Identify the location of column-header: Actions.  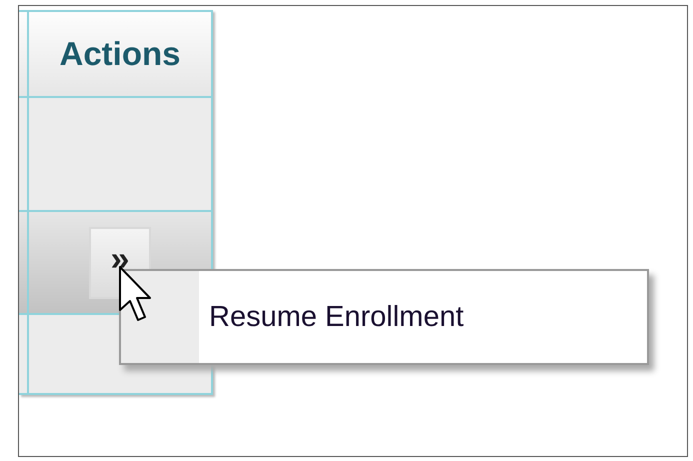
(120, 54).